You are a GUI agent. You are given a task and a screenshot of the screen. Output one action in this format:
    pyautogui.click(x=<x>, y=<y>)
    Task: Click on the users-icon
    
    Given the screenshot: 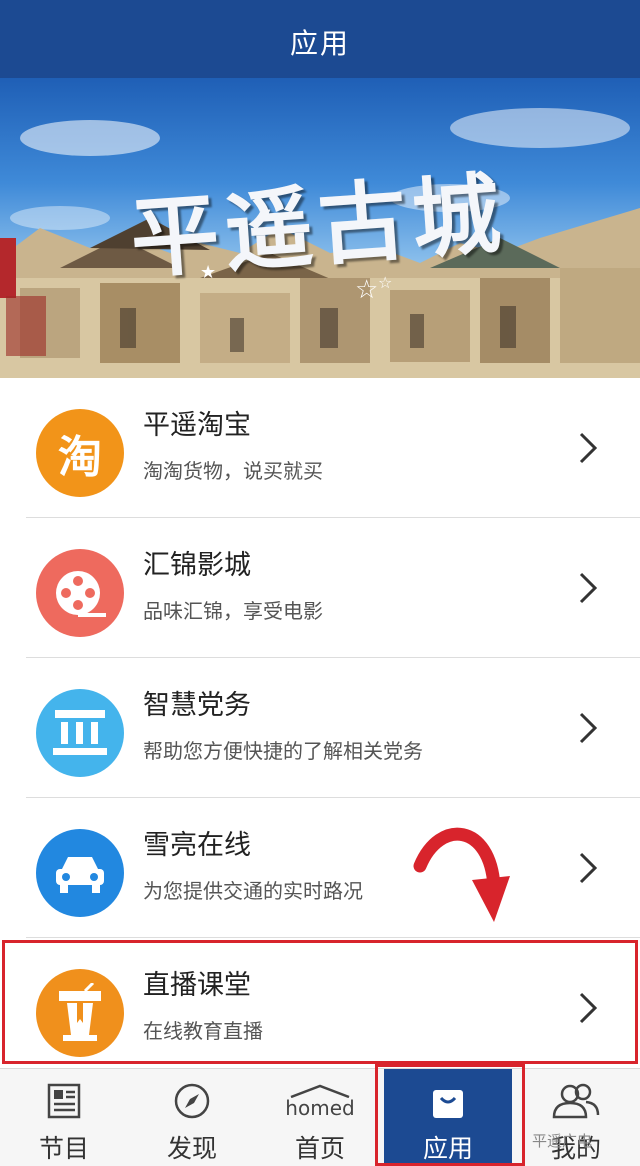 What is the action you would take?
    pyautogui.click(x=576, y=1101)
    